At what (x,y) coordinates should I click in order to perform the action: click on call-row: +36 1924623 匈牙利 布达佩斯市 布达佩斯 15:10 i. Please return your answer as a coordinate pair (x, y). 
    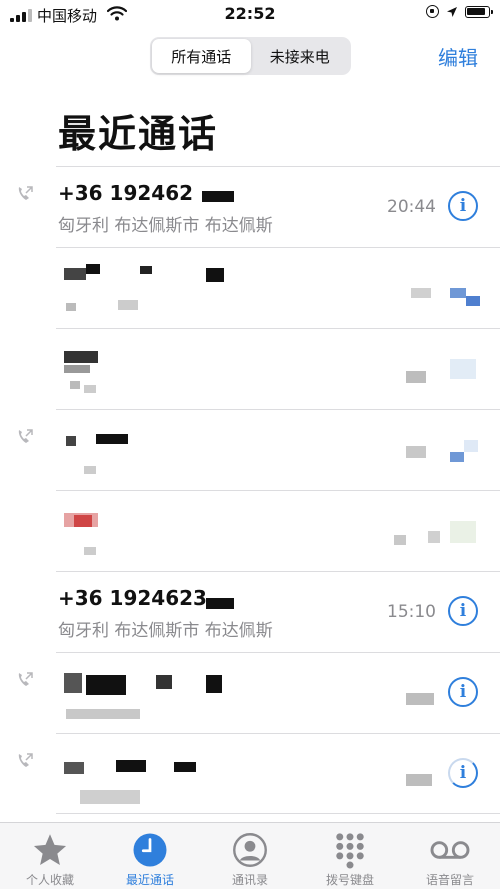
    Looking at the image, I should click on (278, 611).